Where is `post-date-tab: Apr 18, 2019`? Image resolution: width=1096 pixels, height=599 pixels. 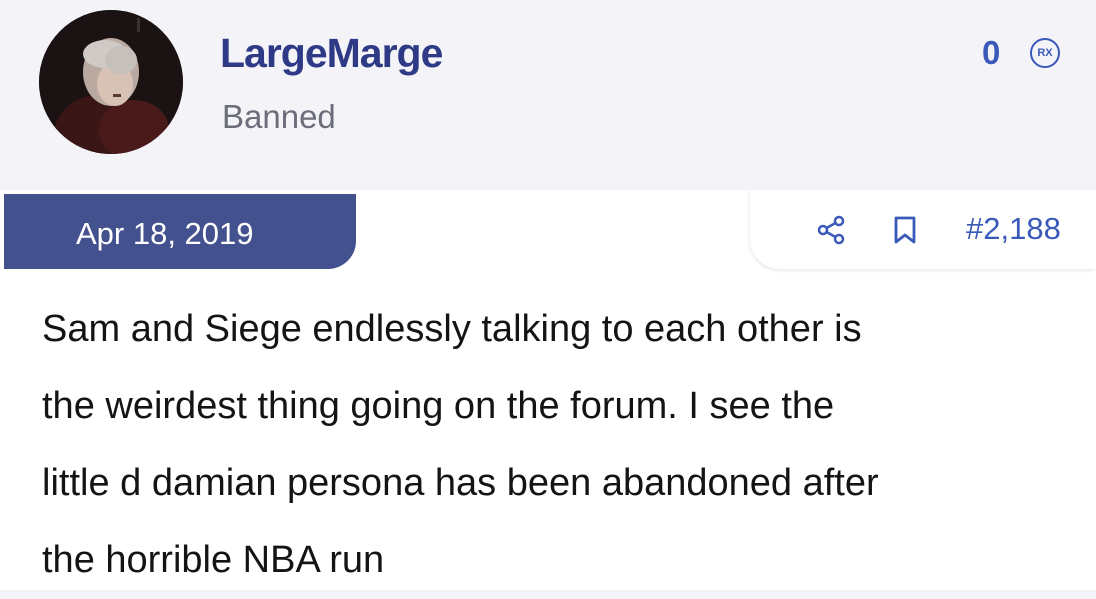 post-date-tab: Apr 18, 2019 is located at coordinates (180, 231).